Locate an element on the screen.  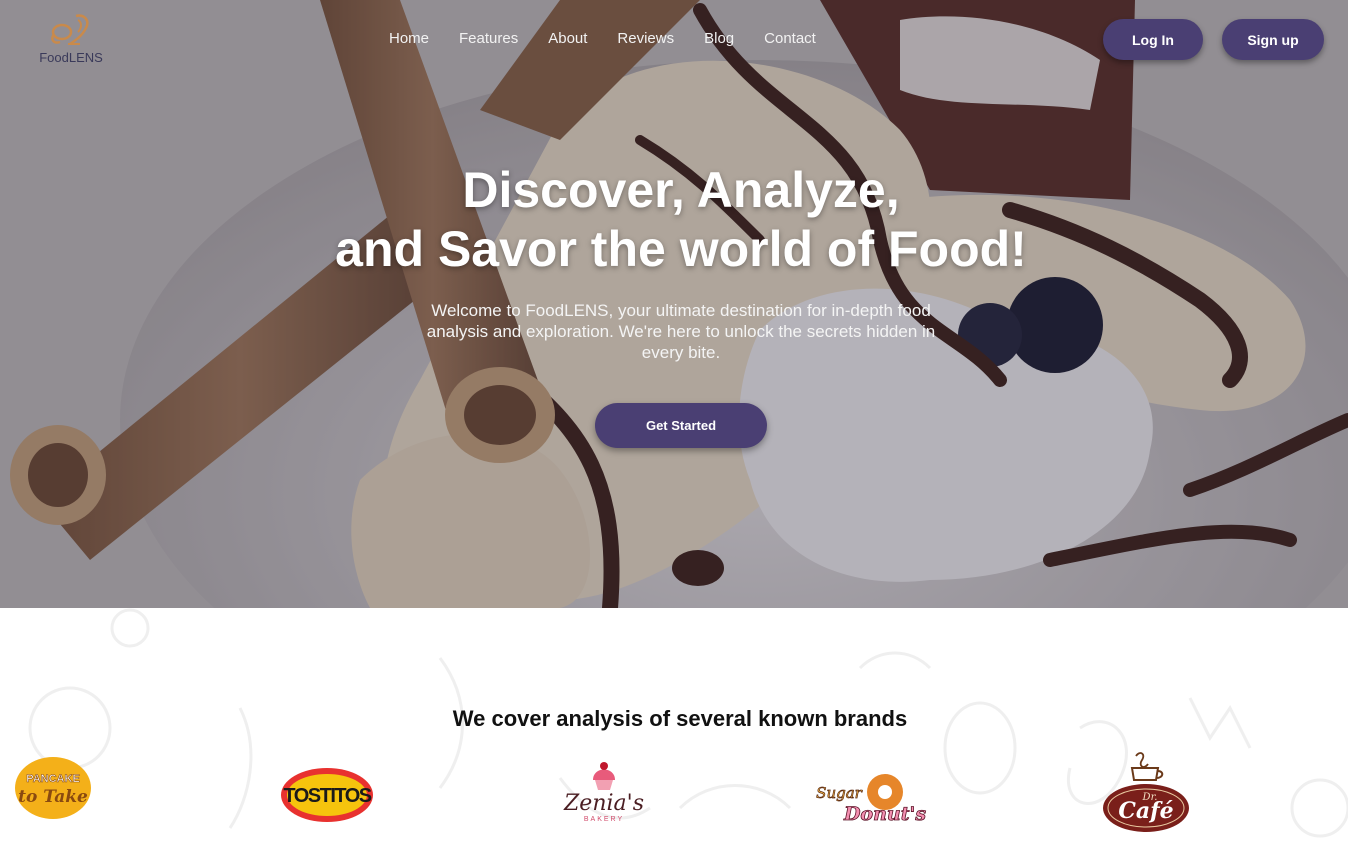
zenias-wordmark: Zenia's is located at coordinates (603, 803).